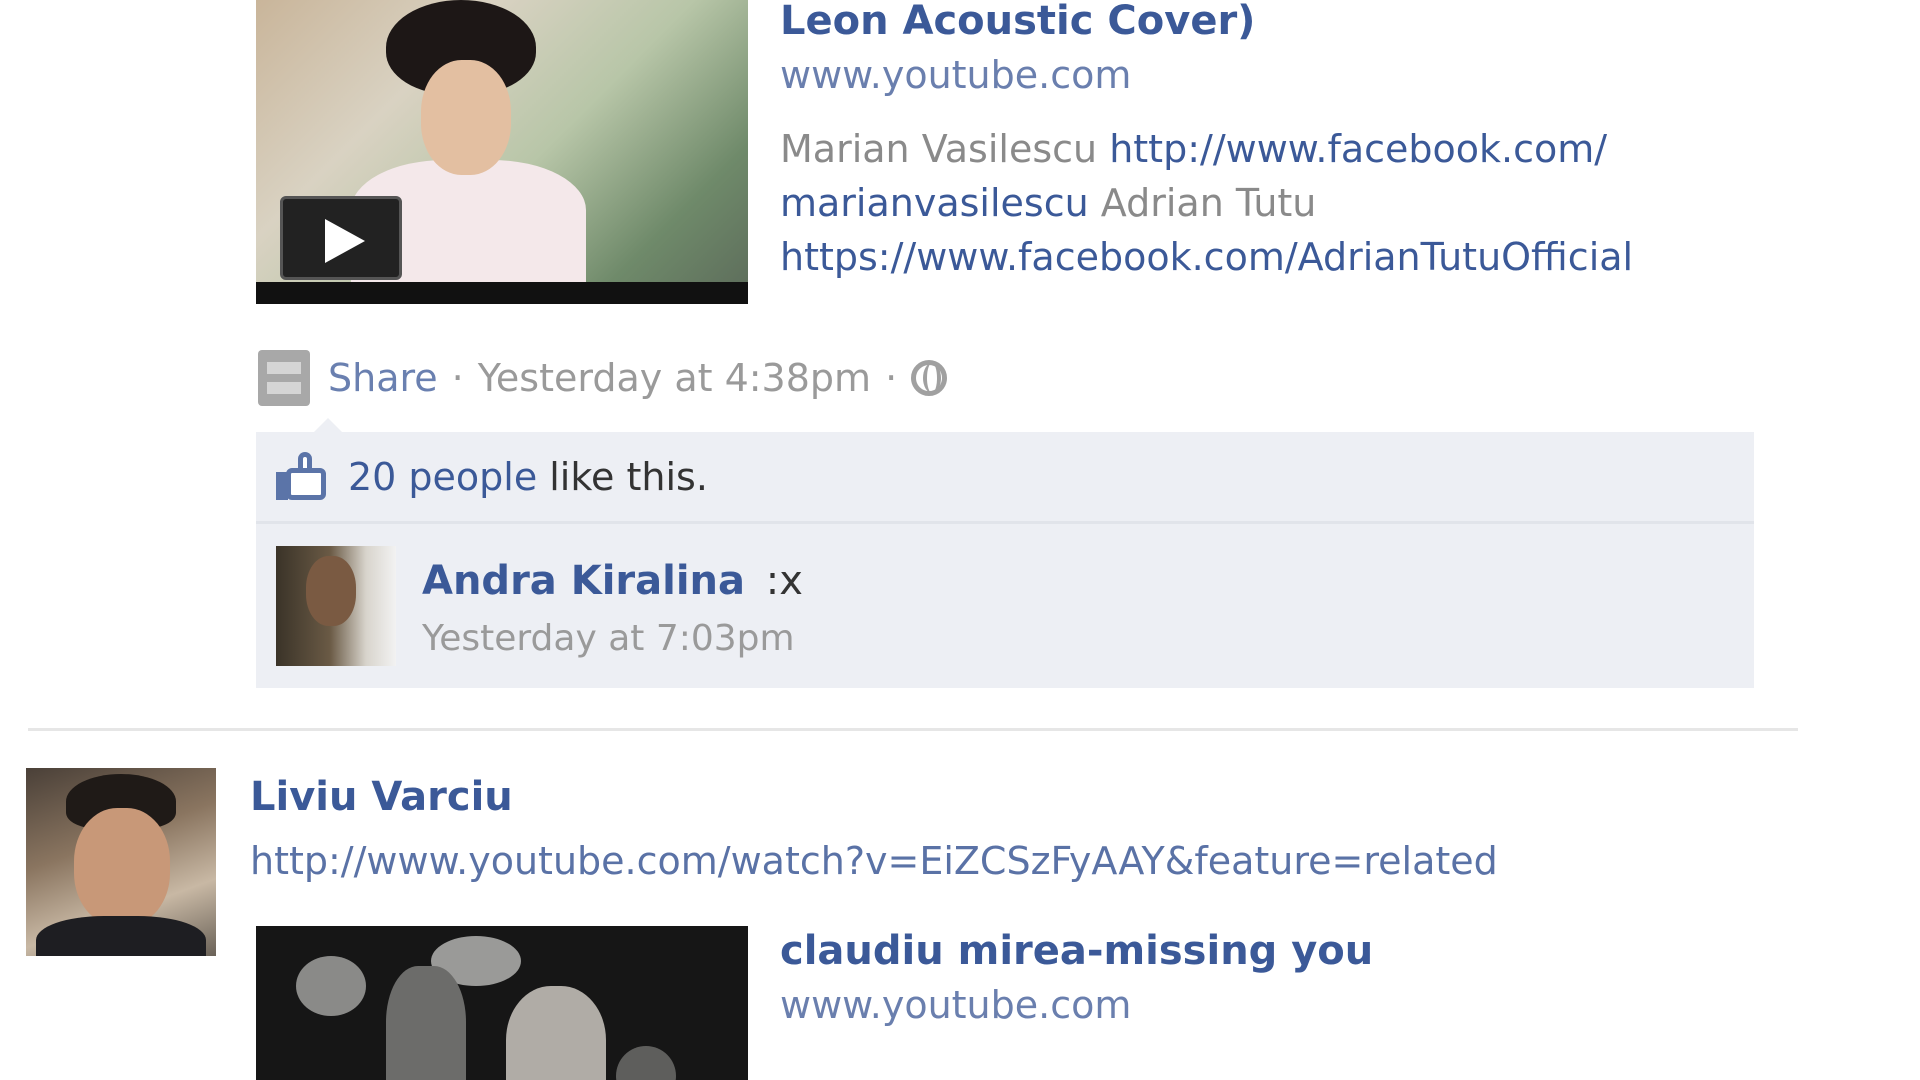 The height and width of the screenshot is (1080, 1920). I want to click on play-icon, so click(341, 238).